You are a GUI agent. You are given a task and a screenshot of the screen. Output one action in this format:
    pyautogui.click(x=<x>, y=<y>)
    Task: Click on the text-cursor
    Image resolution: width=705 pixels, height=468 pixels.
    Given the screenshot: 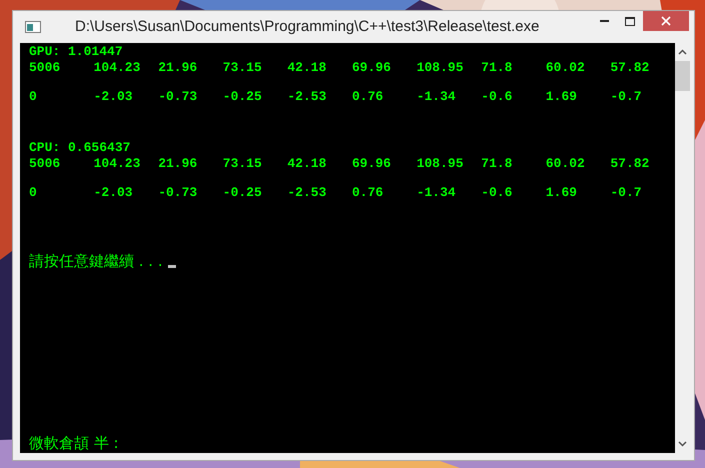 What is the action you would take?
    pyautogui.click(x=172, y=266)
    